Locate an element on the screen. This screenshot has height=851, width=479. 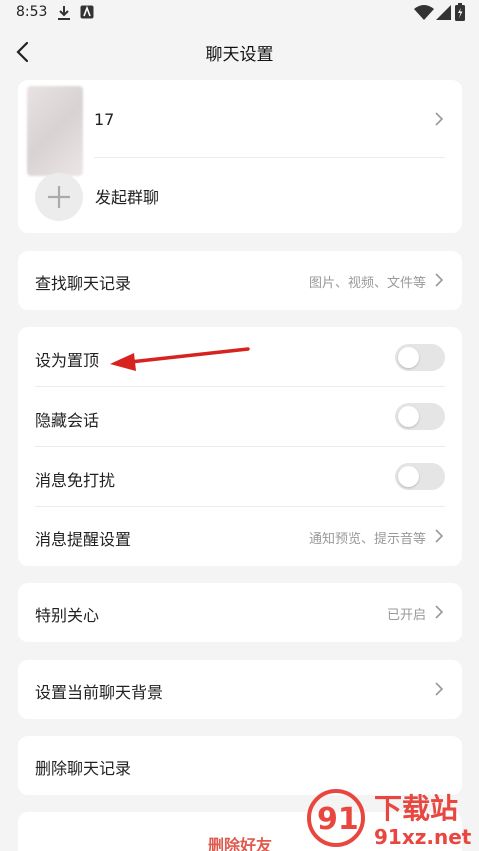
member-name: 17 is located at coordinates (104, 119).